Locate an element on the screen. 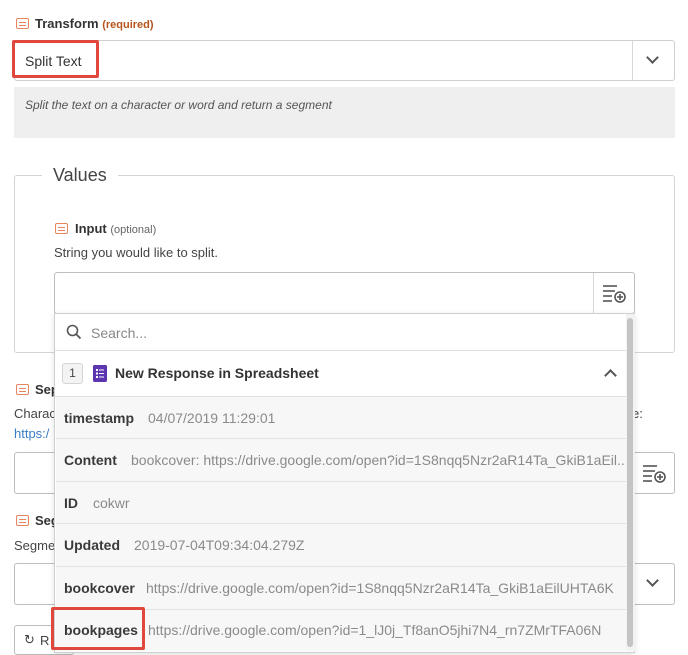 Image resolution: width=688 pixels, height=655 pixels. transform-select: Split Text is located at coordinates (344, 60).